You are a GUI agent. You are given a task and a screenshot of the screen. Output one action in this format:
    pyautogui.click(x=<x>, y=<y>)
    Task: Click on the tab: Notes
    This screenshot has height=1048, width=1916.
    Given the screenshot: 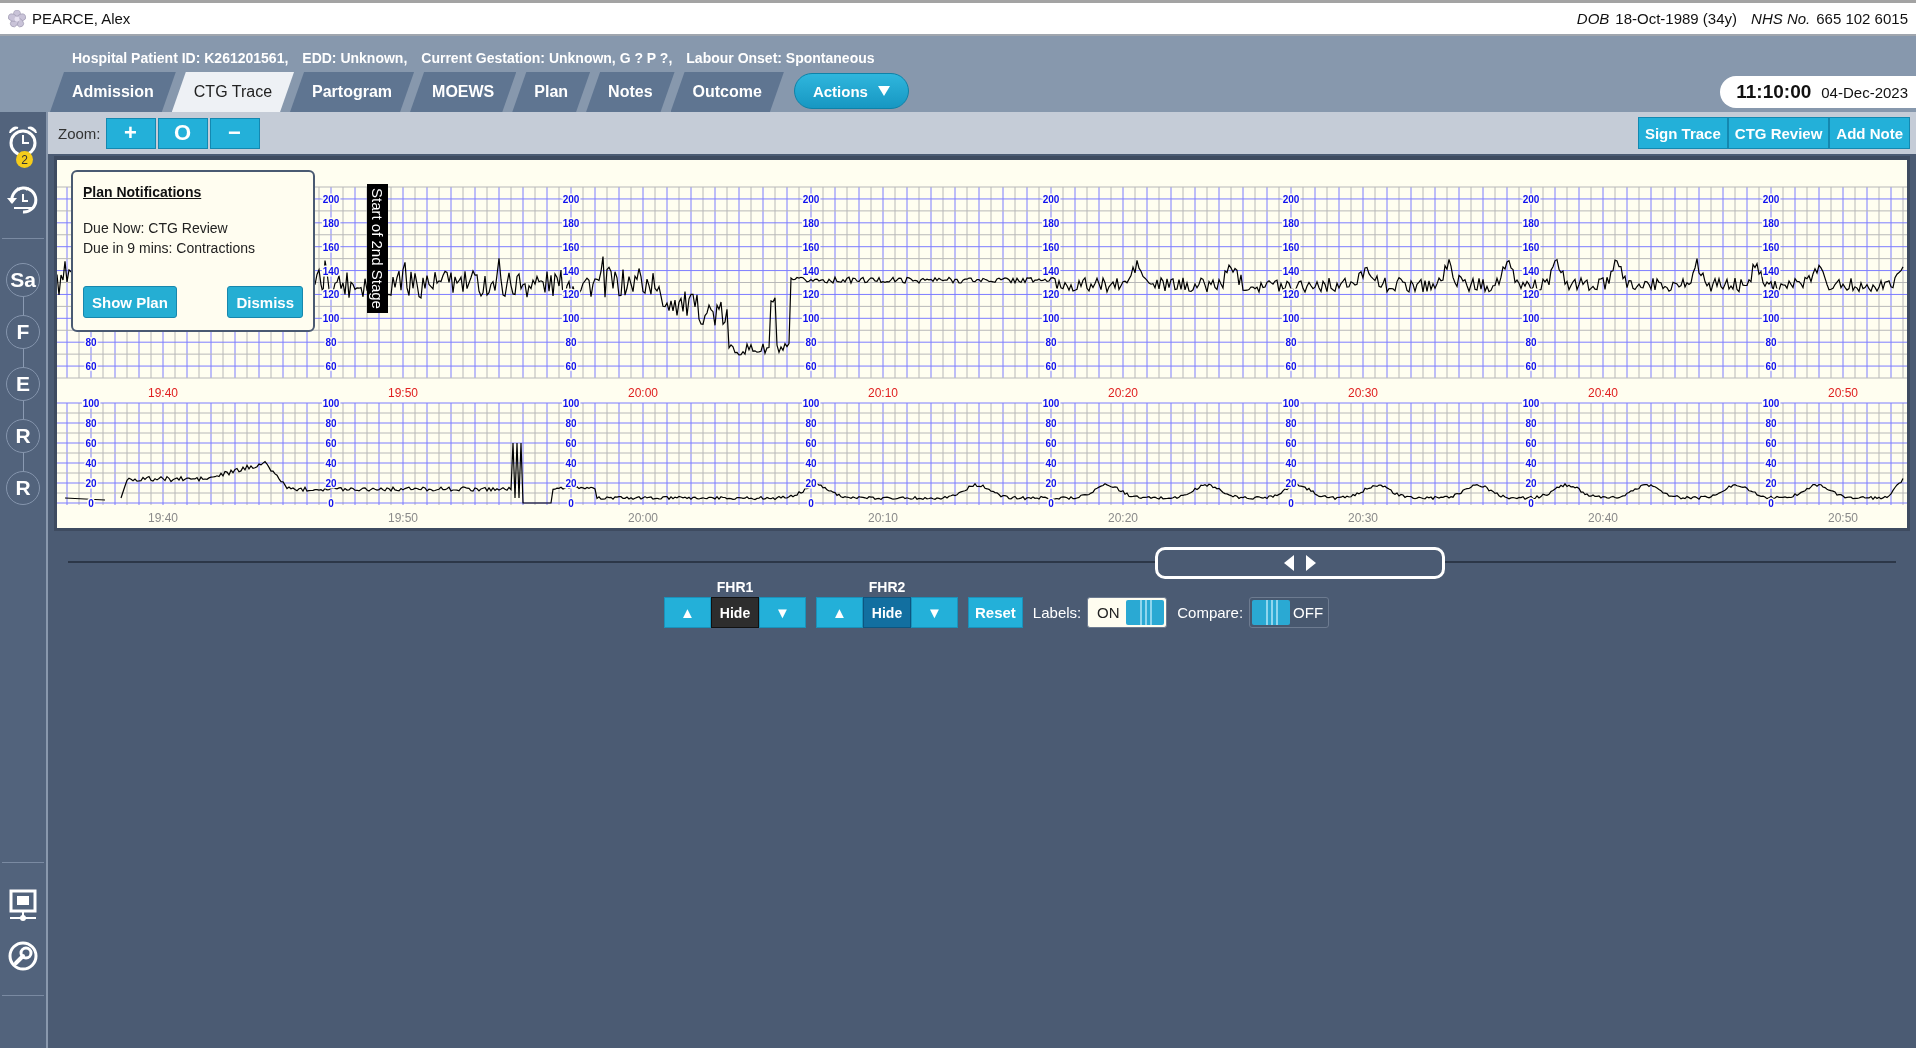 What is the action you would take?
    pyautogui.click(x=630, y=92)
    